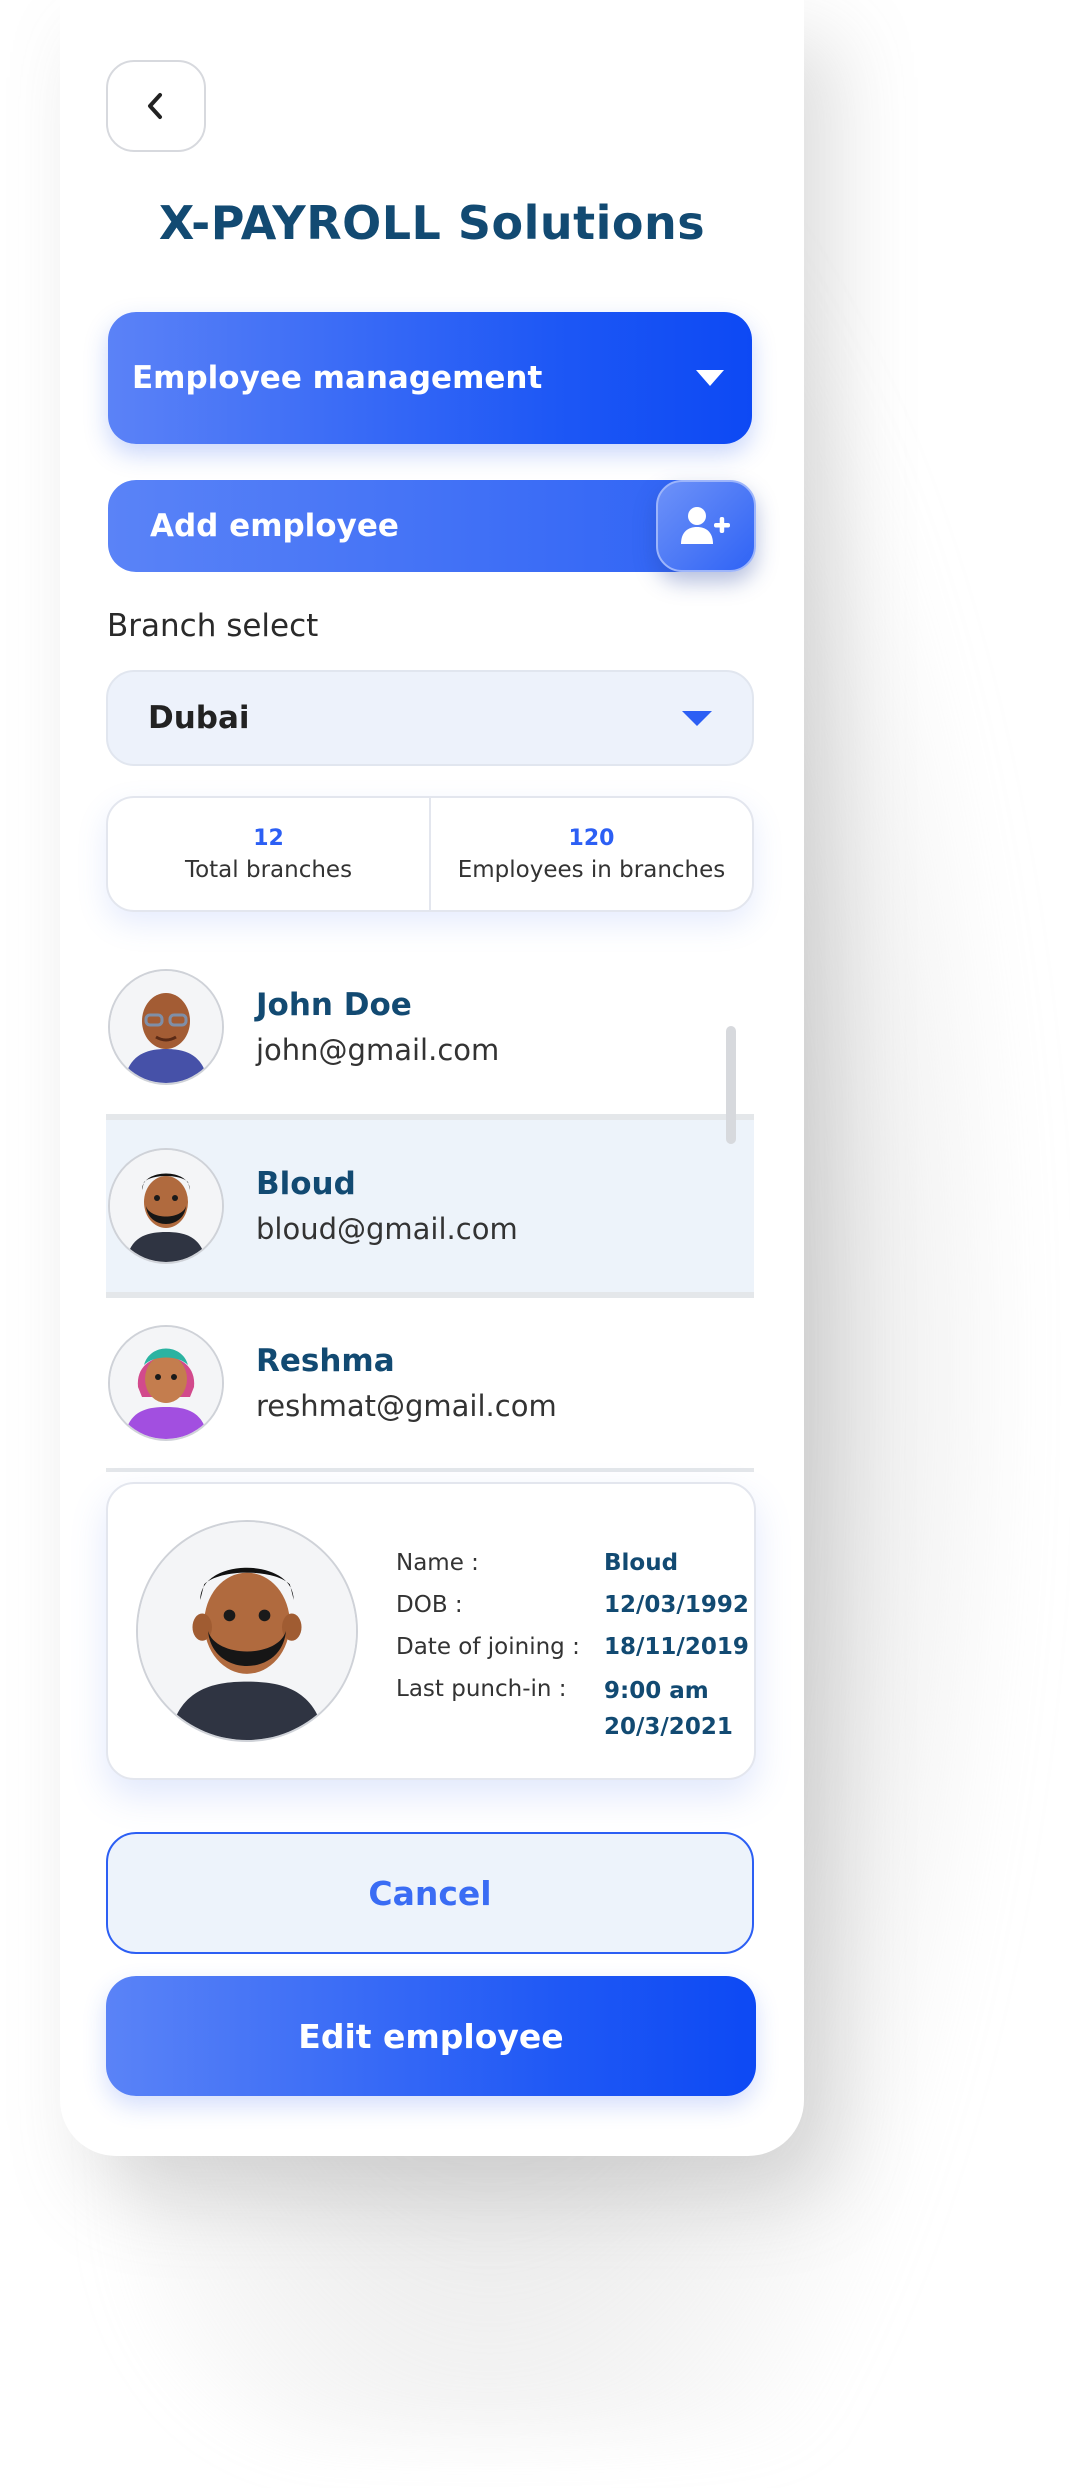 The height and width of the screenshot is (2488, 1070). I want to click on employee-row-reshma: Reshma reshmat@gmail.com, so click(430, 1385).